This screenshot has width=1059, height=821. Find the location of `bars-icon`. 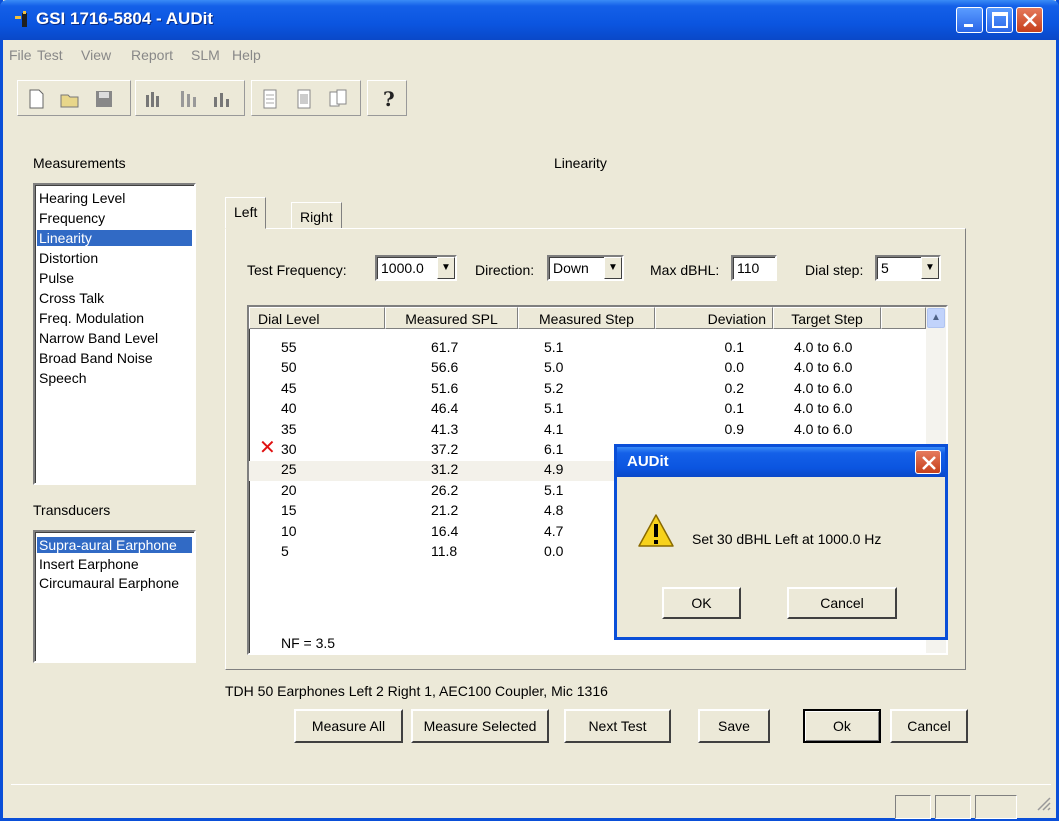

bars-icon is located at coordinates (188, 99).